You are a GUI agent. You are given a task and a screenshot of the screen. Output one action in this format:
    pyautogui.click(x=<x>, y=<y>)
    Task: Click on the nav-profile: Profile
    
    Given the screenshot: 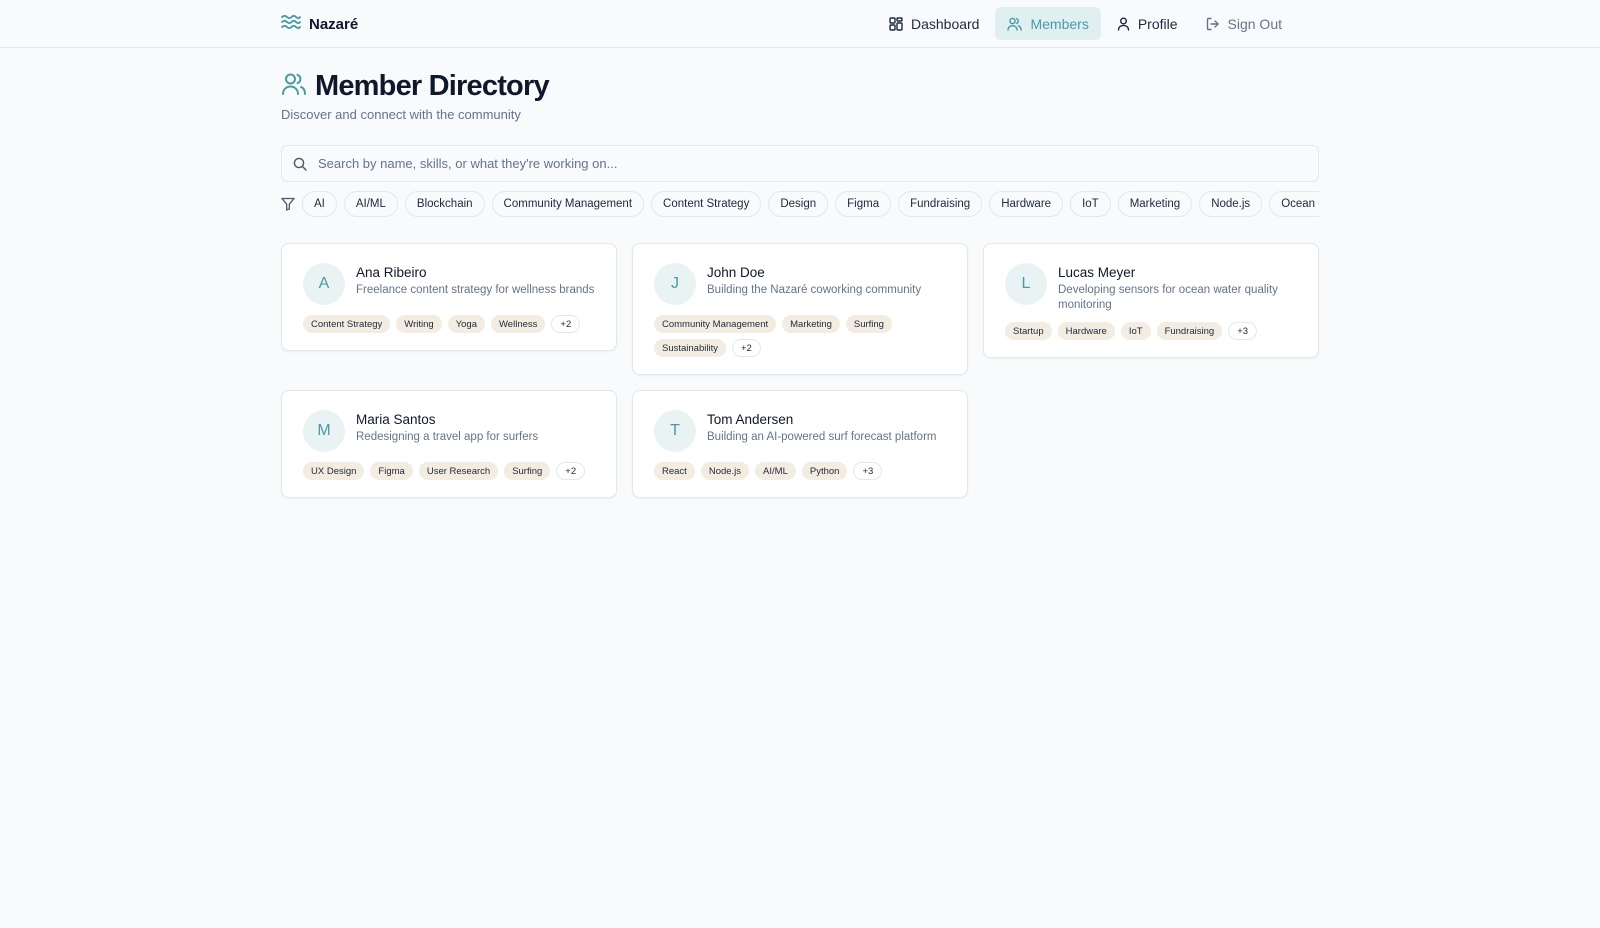 What is the action you would take?
    pyautogui.click(x=1147, y=23)
    